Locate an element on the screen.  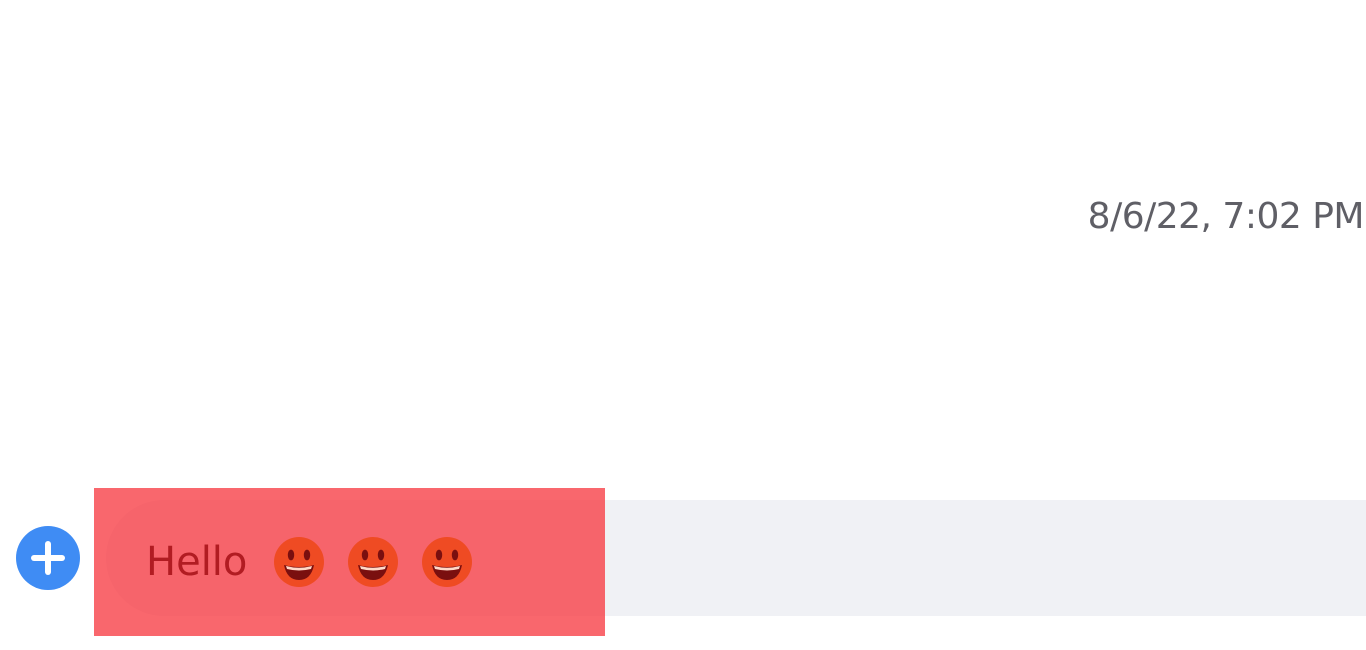
message-timestamp: 8/6/22, 7:02 PM is located at coordinates (1226, 216).